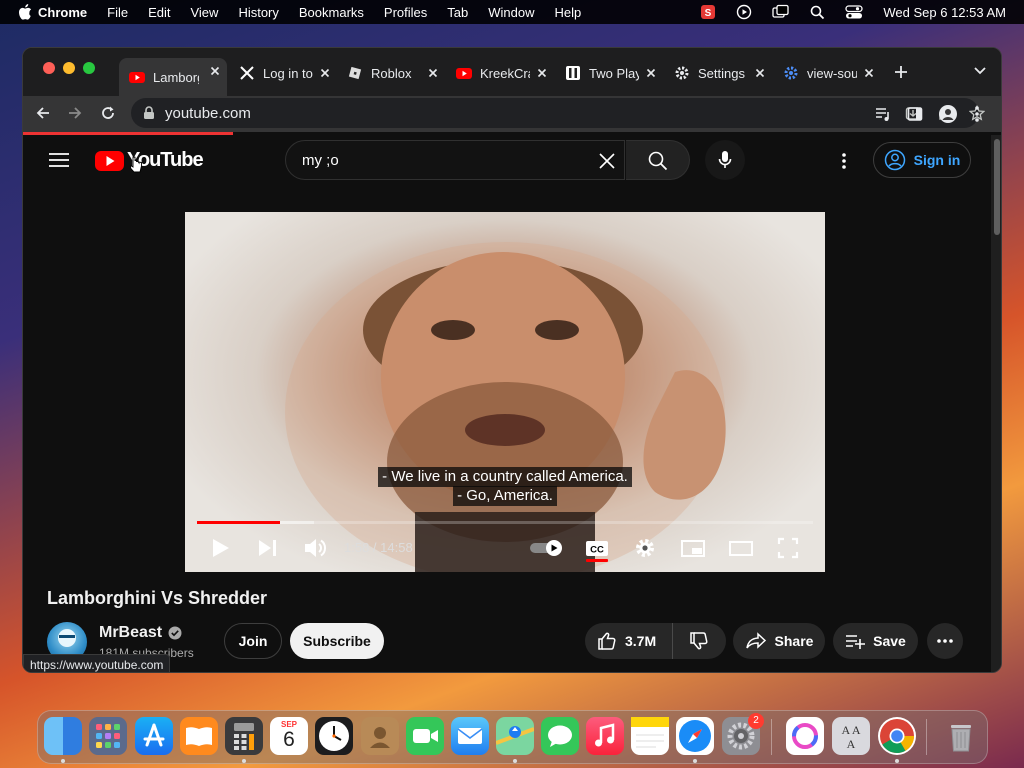 The image size is (1024, 768). What do you see at coordinates (547, 548) in the screenshot?
I see `autoplay-toggle-icon` at bounding box center [547, 548].